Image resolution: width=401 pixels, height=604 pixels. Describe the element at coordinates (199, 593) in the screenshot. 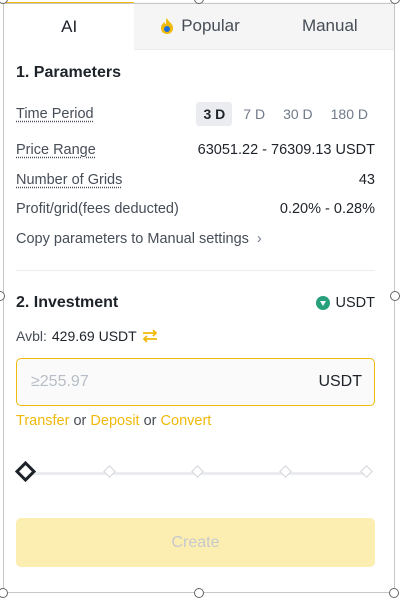

I see `resize-handle-bottom` at that location.